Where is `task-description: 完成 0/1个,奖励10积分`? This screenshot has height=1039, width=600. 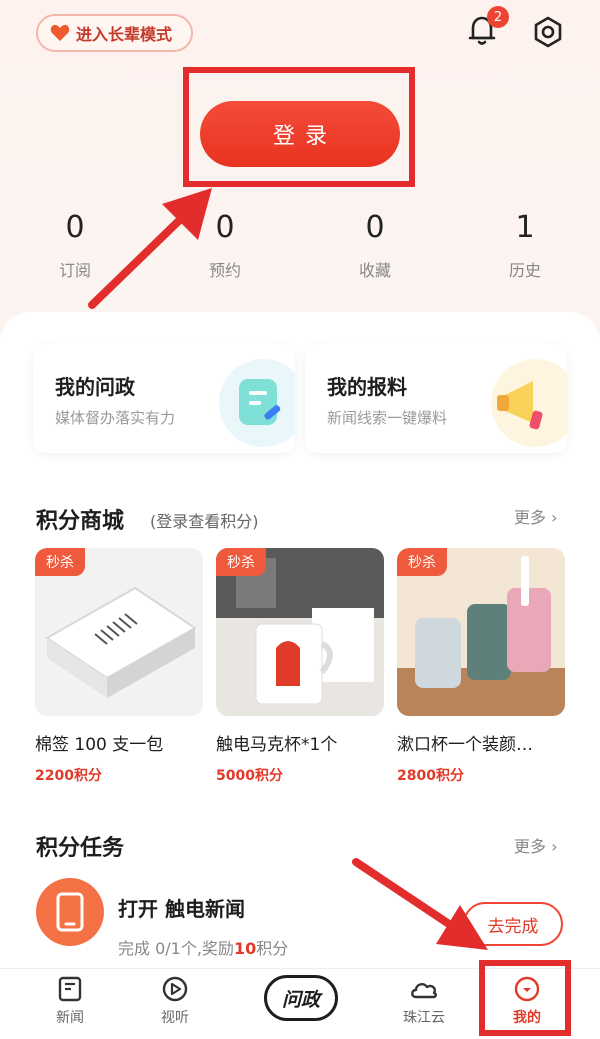 task-description: 完成 0/1个,奖励10积分 is located at coordinates (203, 947).